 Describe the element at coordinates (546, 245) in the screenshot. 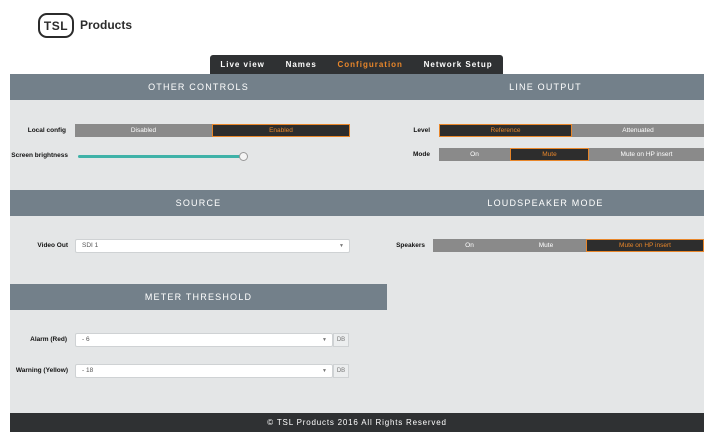

I see `speakers-mute-button: Mute` at that location.